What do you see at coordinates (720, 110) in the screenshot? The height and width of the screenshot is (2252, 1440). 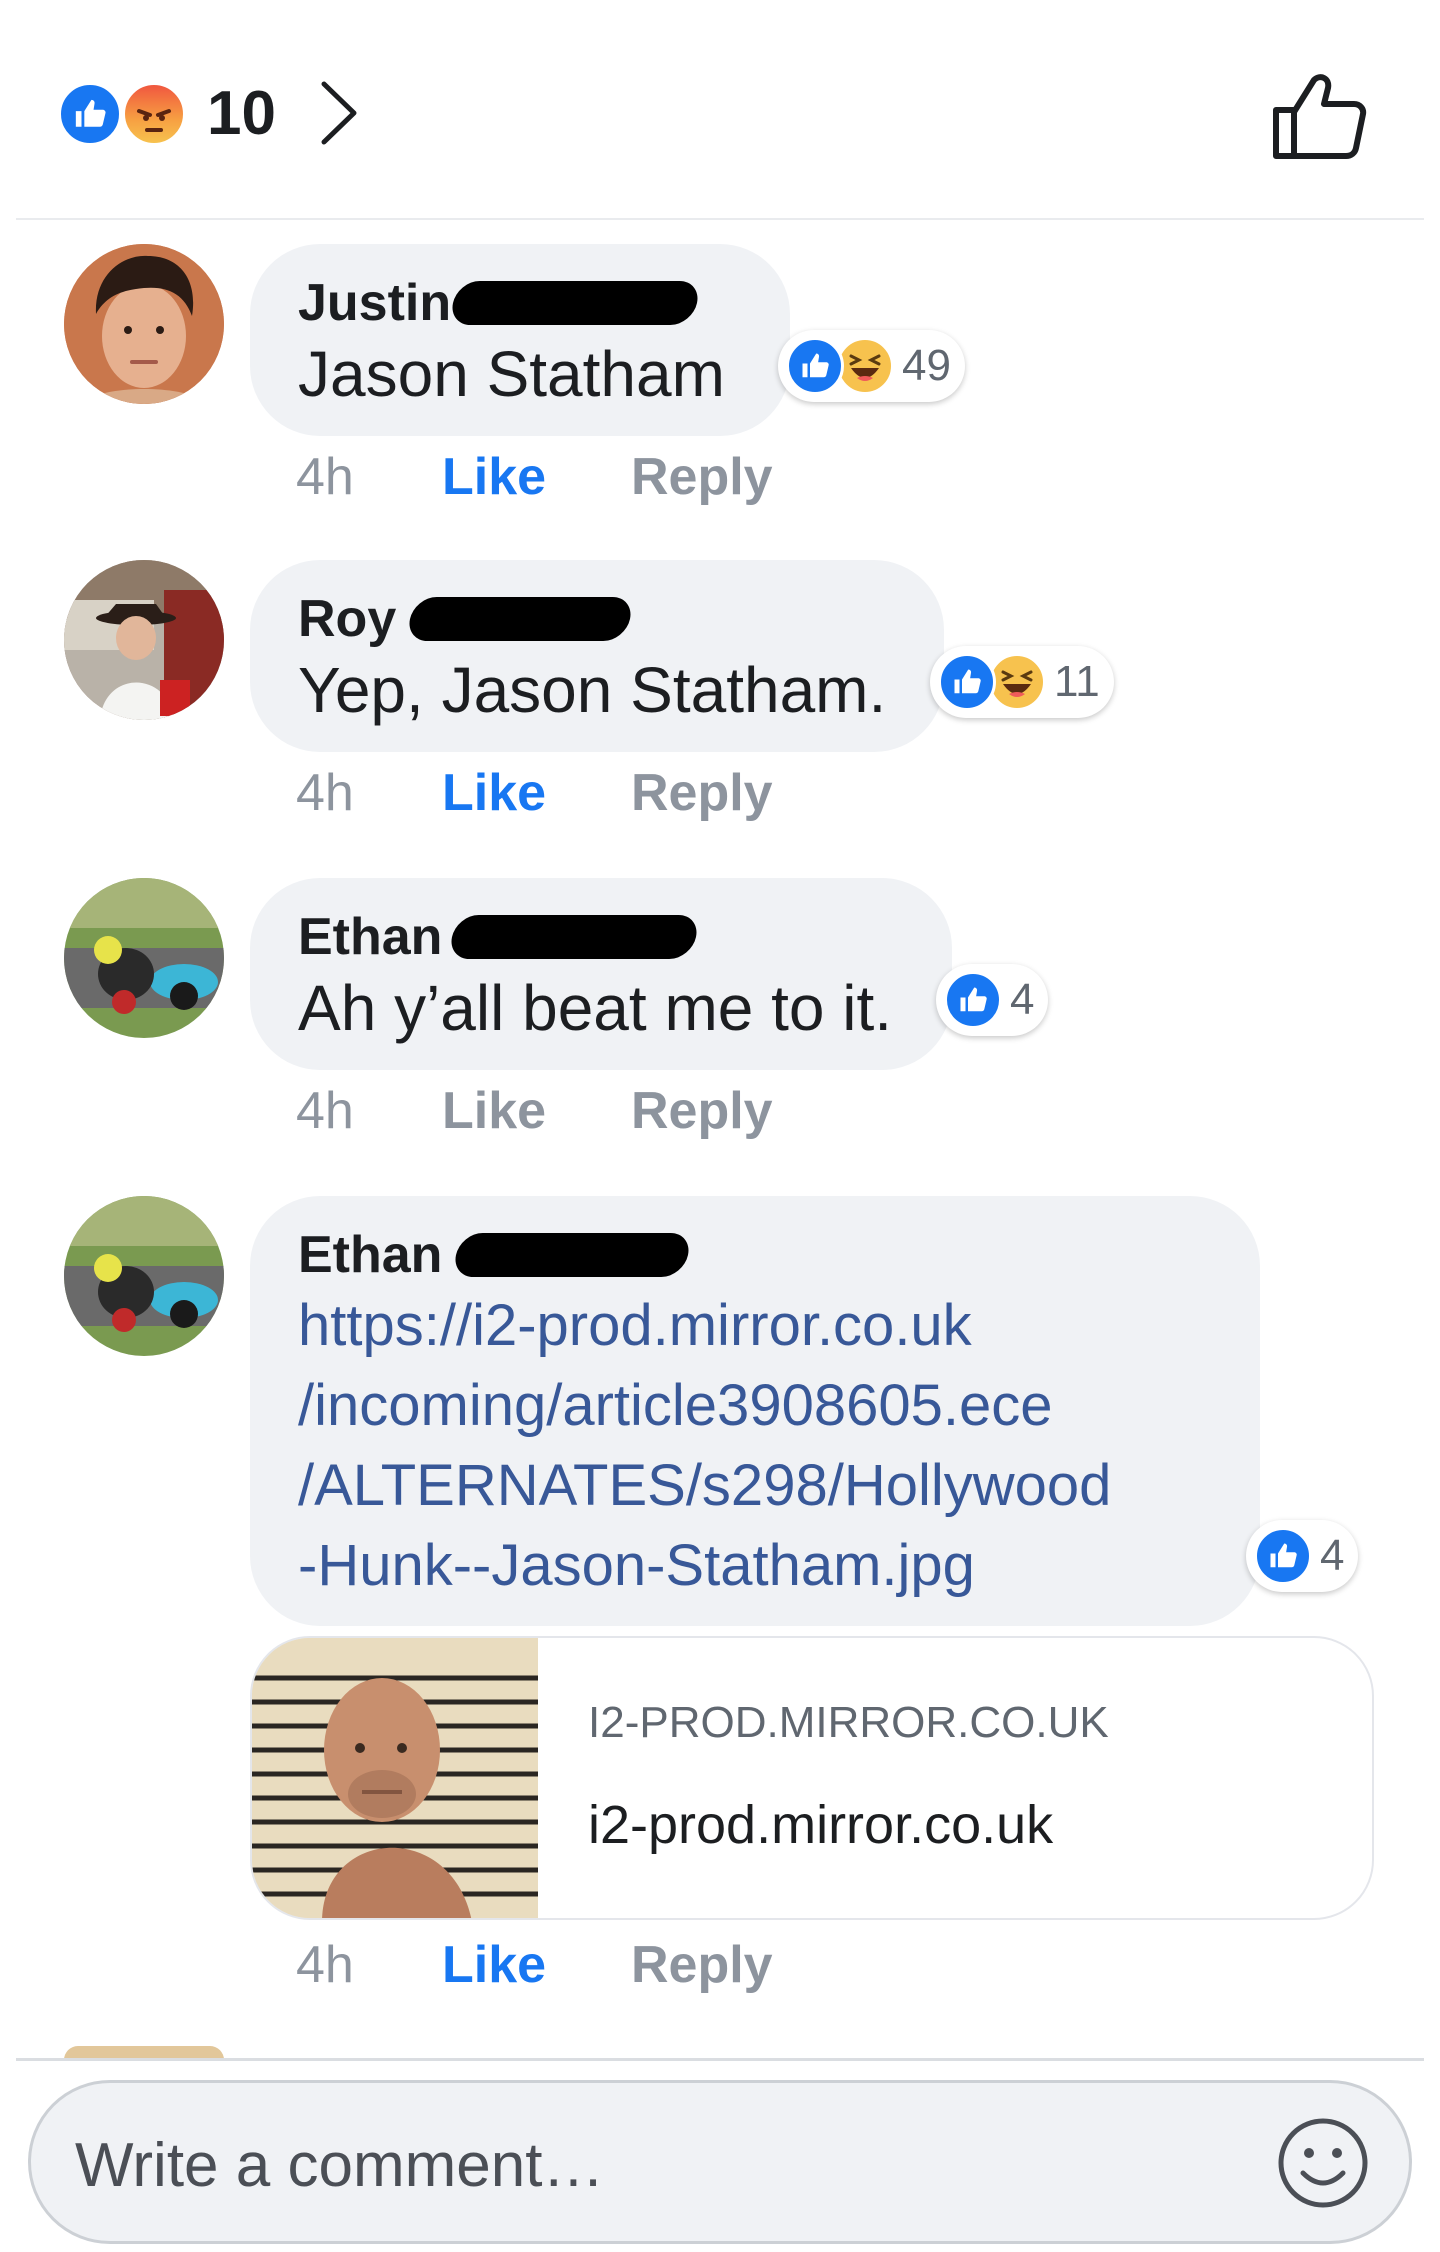 I see `reactions-header: 10` at bounding box center [720, 110].